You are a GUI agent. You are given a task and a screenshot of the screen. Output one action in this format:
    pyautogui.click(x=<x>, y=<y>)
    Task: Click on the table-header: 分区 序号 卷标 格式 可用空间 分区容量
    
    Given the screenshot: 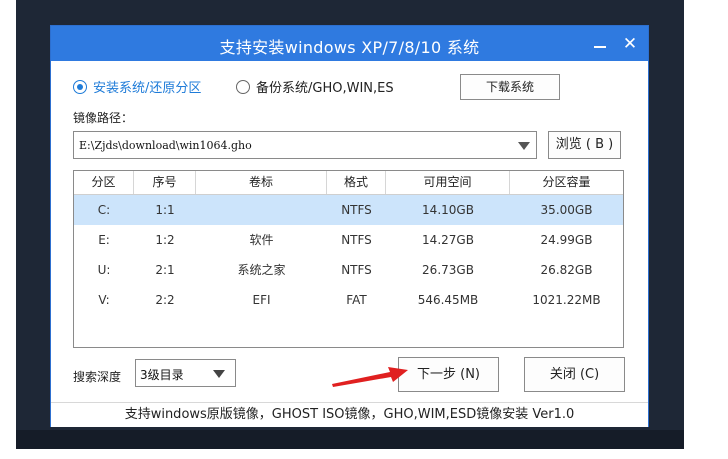 What is the action you would take?
    pyautogui.click(x=348, y=183)
    